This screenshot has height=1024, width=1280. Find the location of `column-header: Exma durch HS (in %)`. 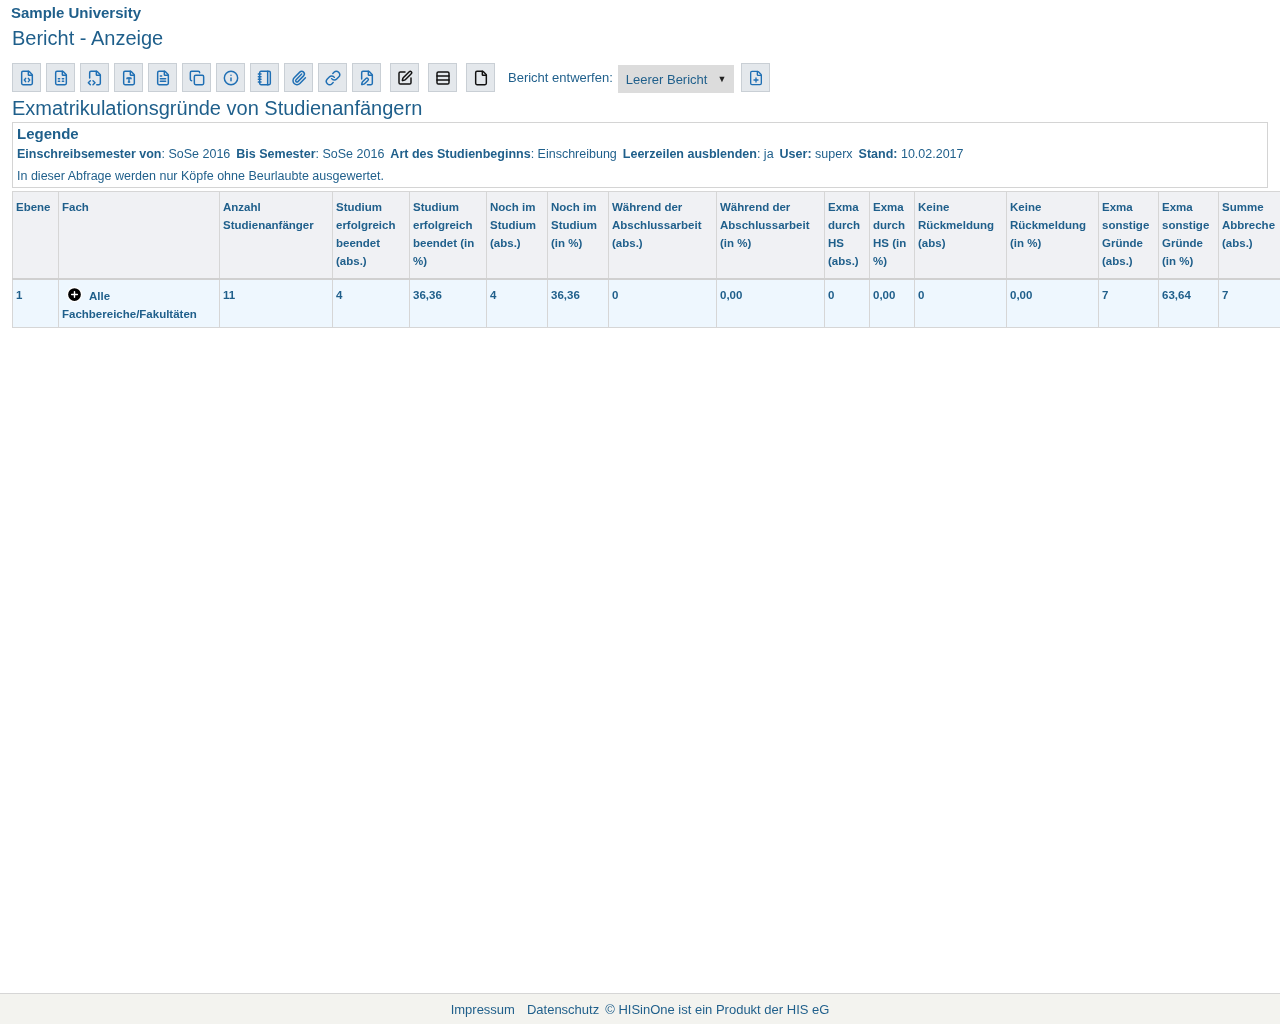

column-header: Exma durch HS (in %) is located at coordinates (892, 235).